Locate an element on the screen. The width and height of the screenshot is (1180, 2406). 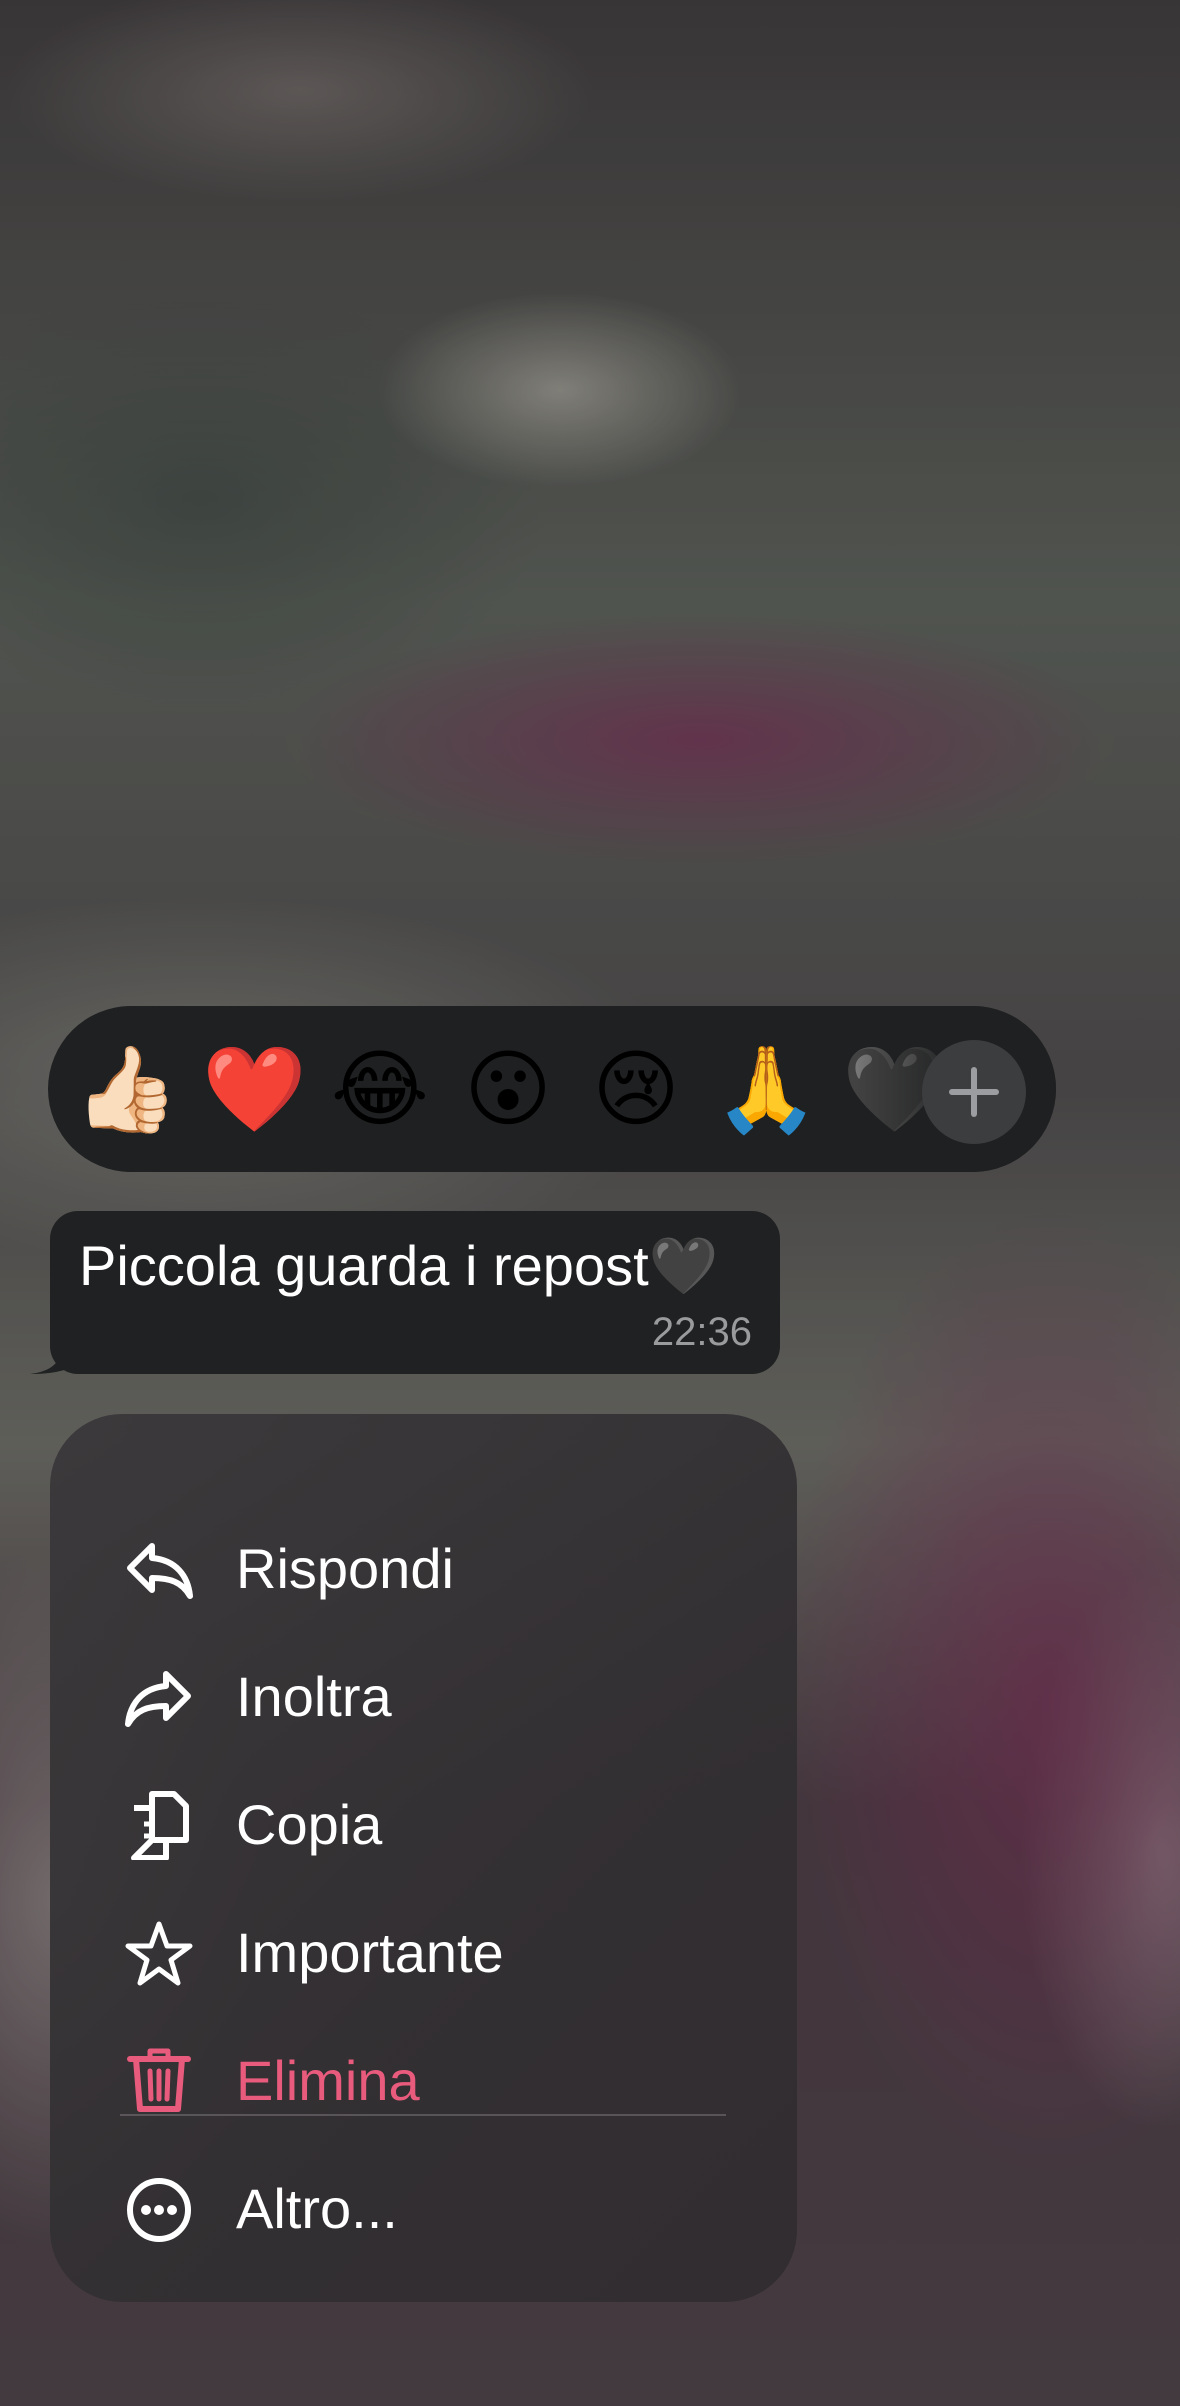
reaction-thumbs-up: 👍🏻 is located at coordinates (126, 1089).